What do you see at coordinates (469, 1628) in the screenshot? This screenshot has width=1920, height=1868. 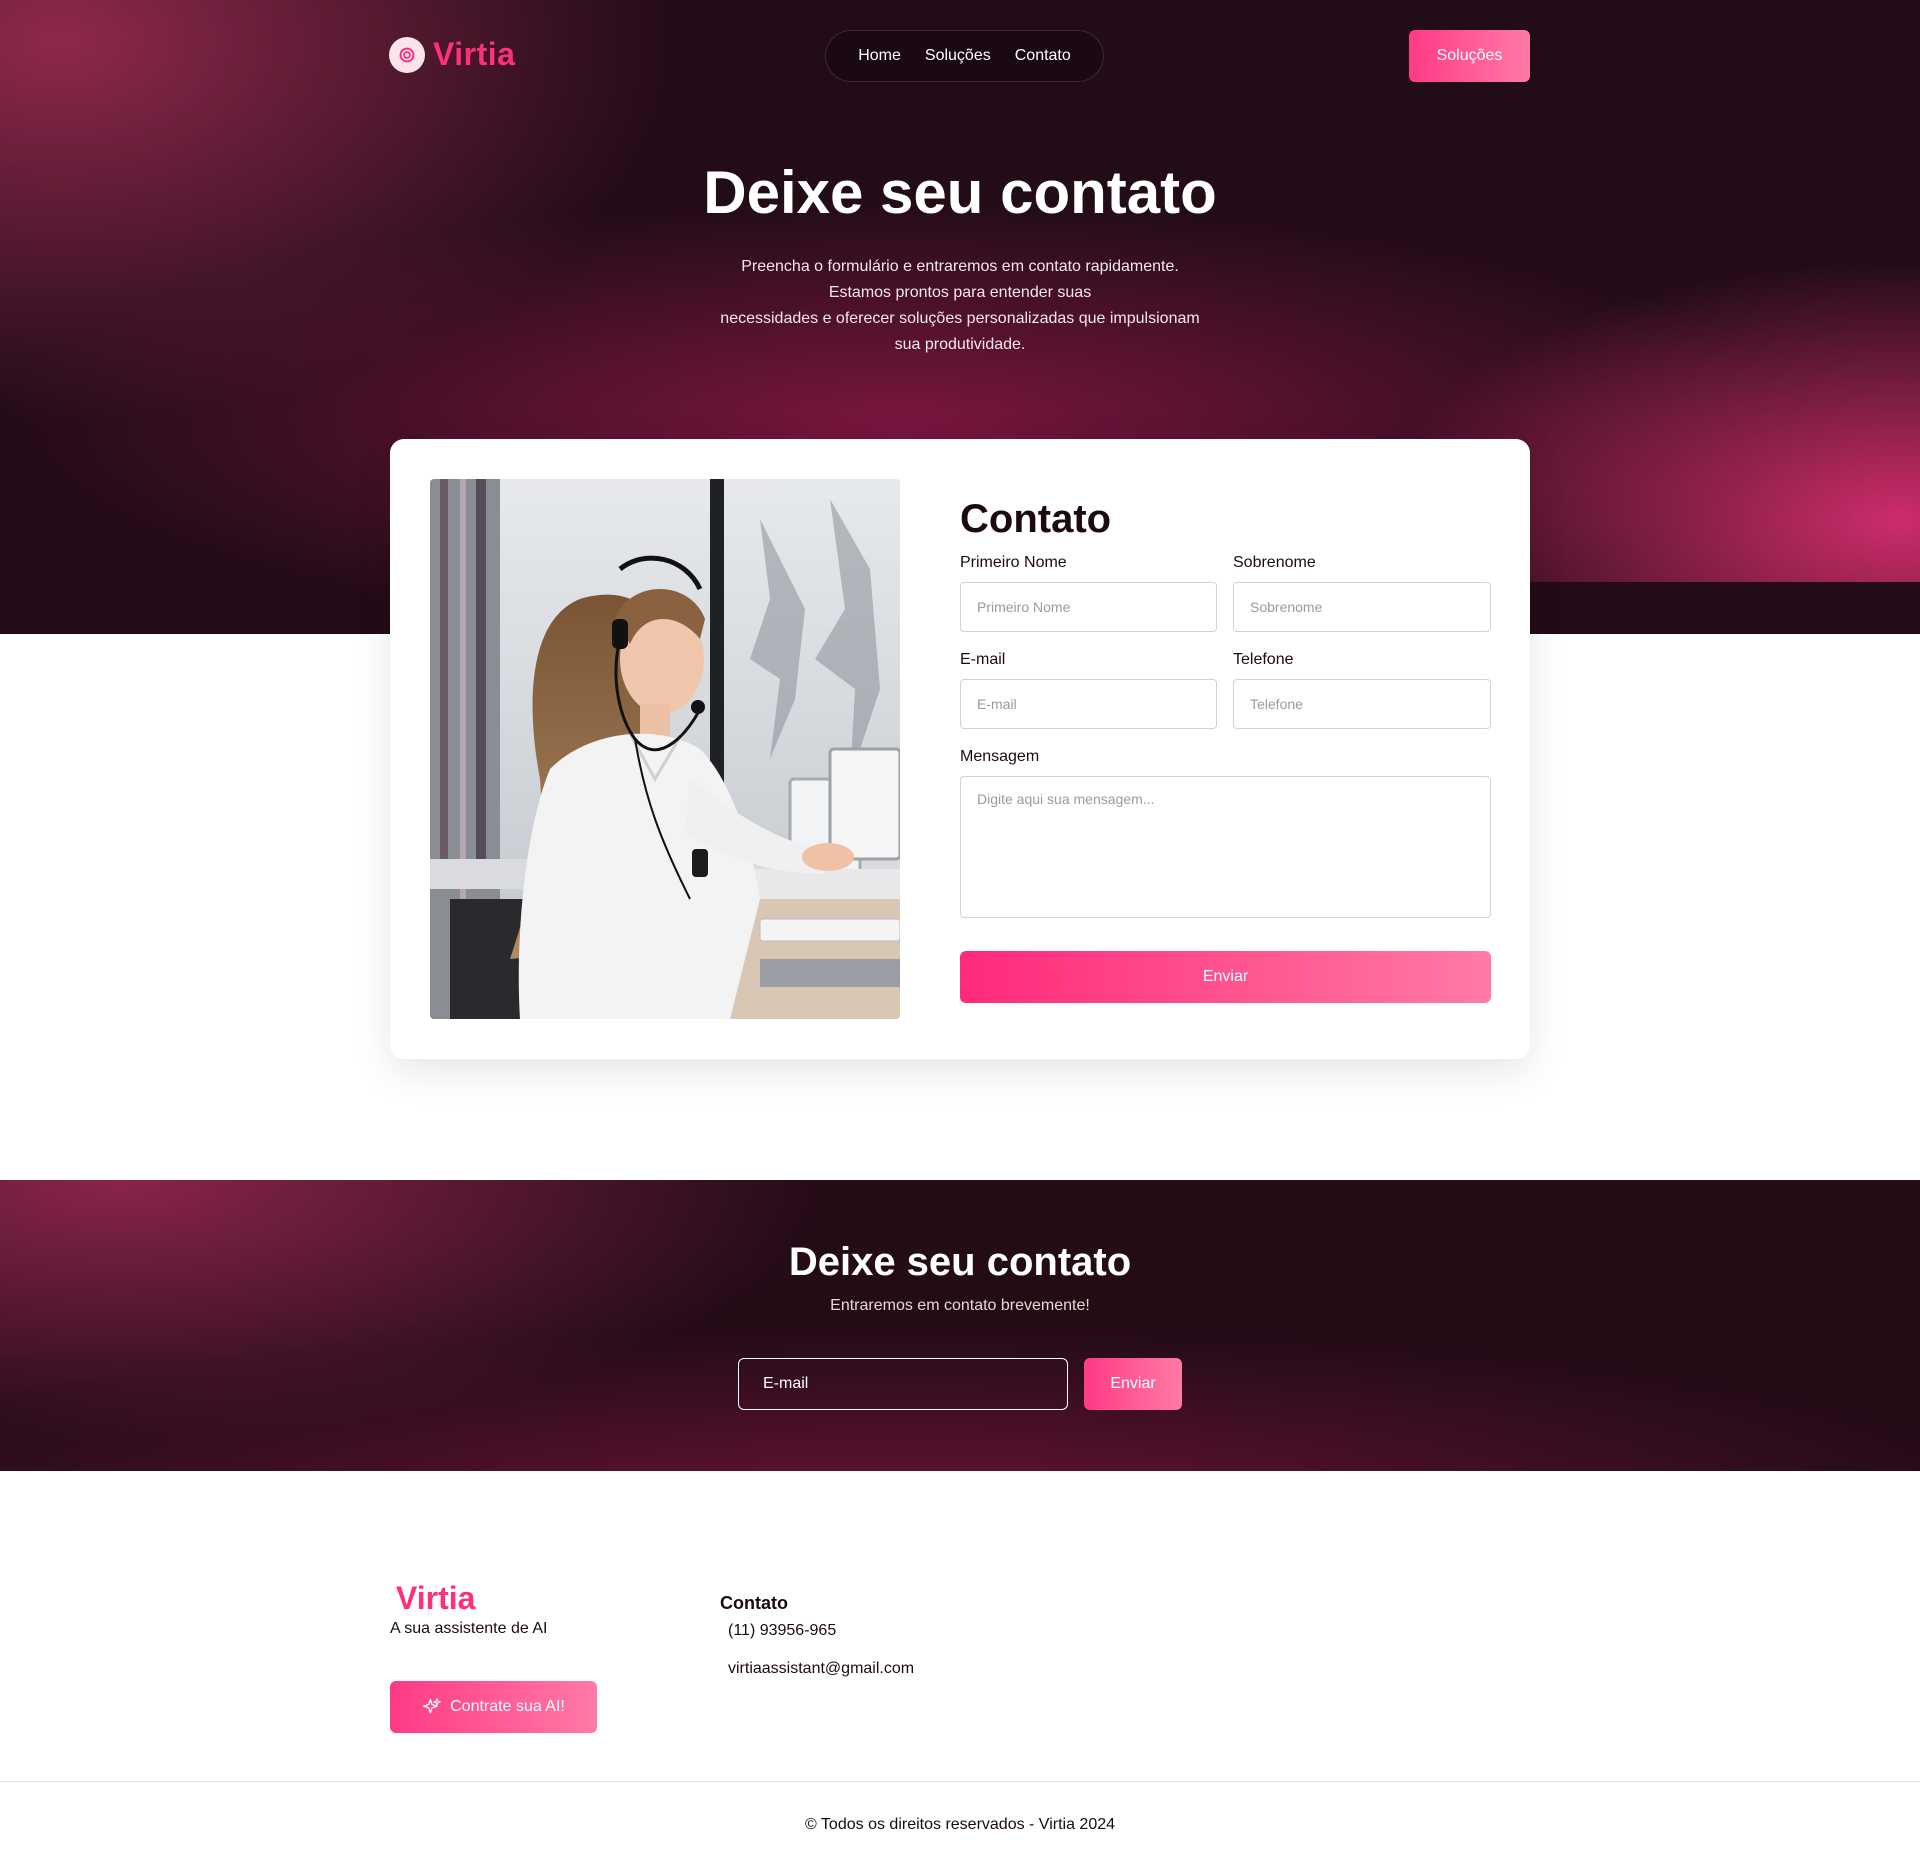 I see `footer-tagline: A sua assistente de AI` at bounding box center [469, 1628].